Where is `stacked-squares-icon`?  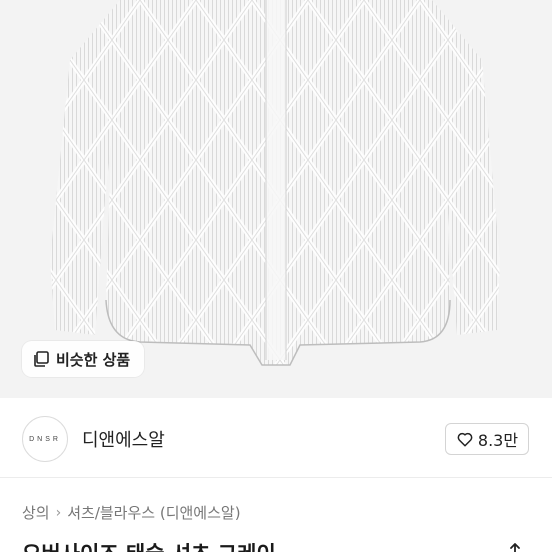
stacked-squares-icon is located at coordinates (41, 359).